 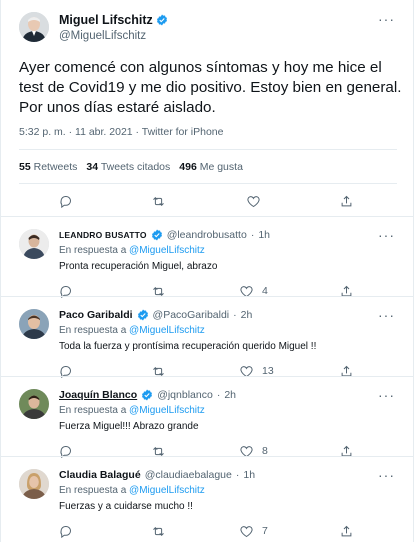 What do you see at coordinates (126, 506) in the screenshot?
I see `reply-text: Fuerzas y a cuidarse mucho !!` at bounding box center [126, 506].